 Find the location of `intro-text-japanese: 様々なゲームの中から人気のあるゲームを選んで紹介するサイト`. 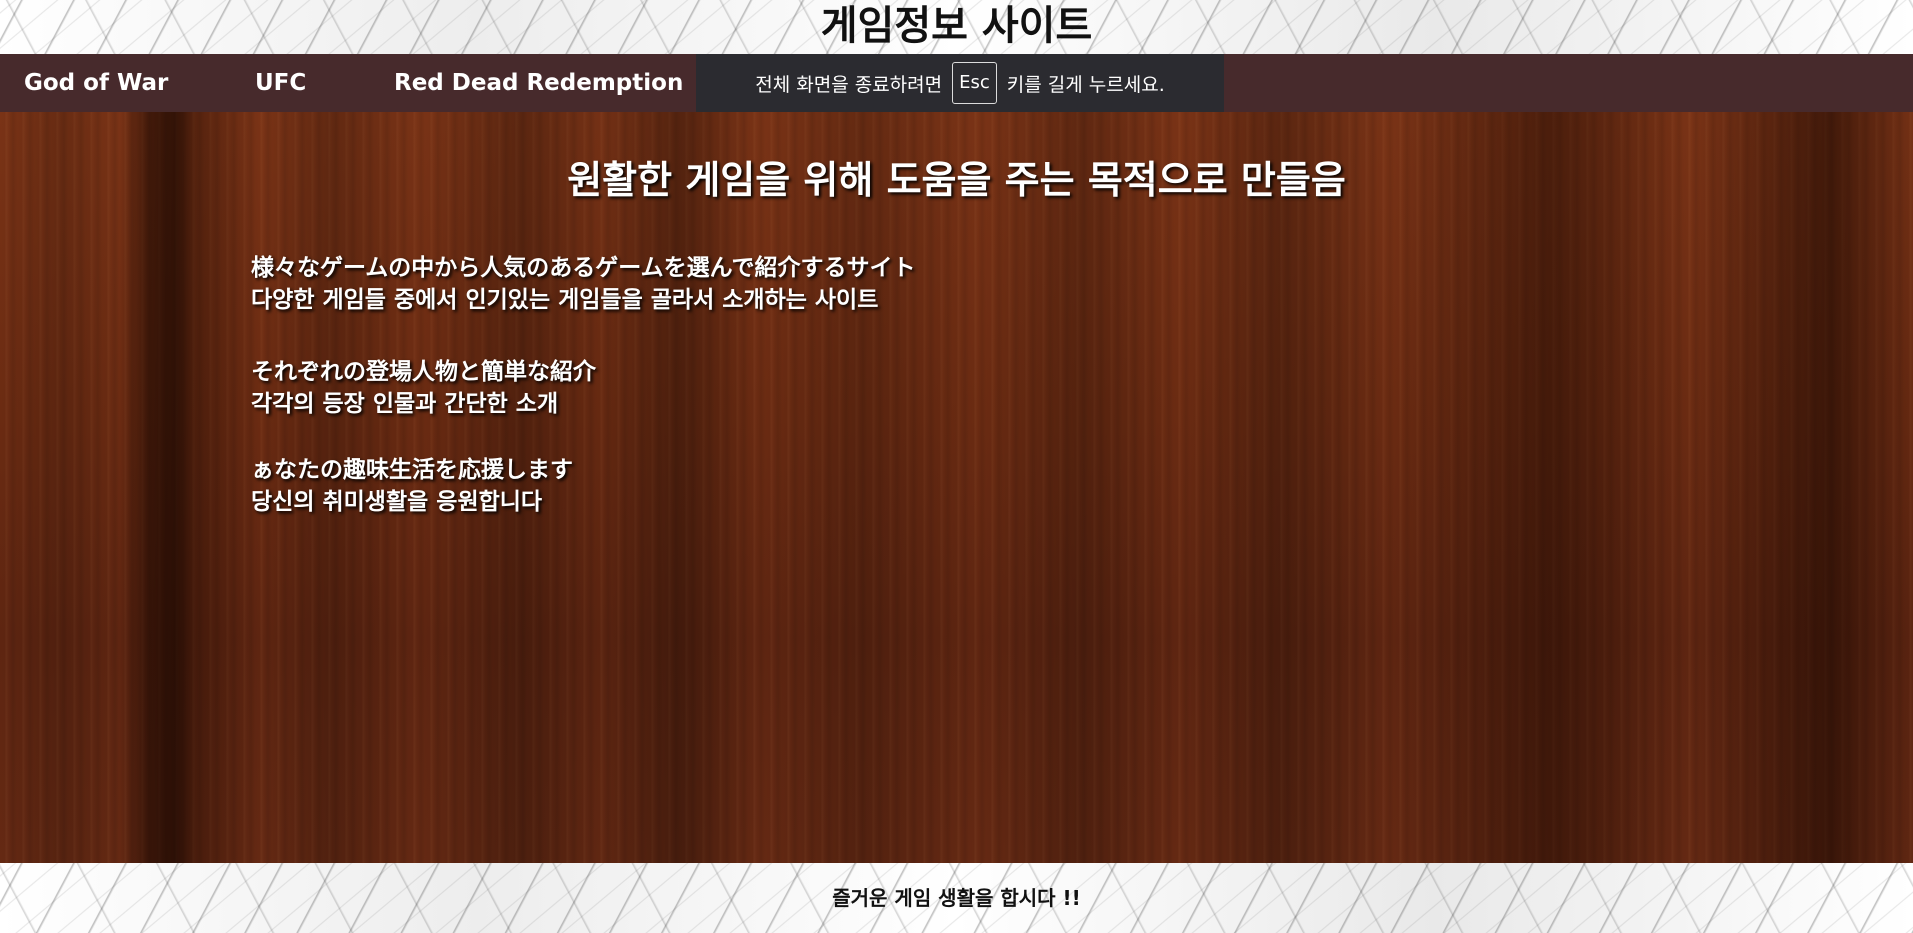

intro-text-japanese: 様々なゲームの中から人気のあるゲームを選んで紹介するサイト is located at coordinates (583, 268).